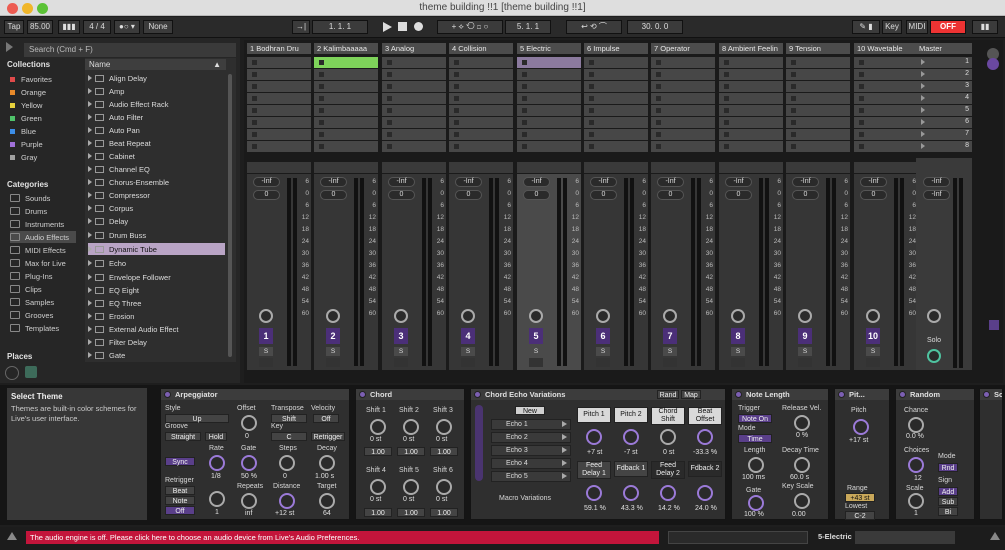 The image size is (1005, 550). Describe the element at coordinates (866, 27) in the screenshot. I see `draw-mode-icon: ✎ ▮` at that location.